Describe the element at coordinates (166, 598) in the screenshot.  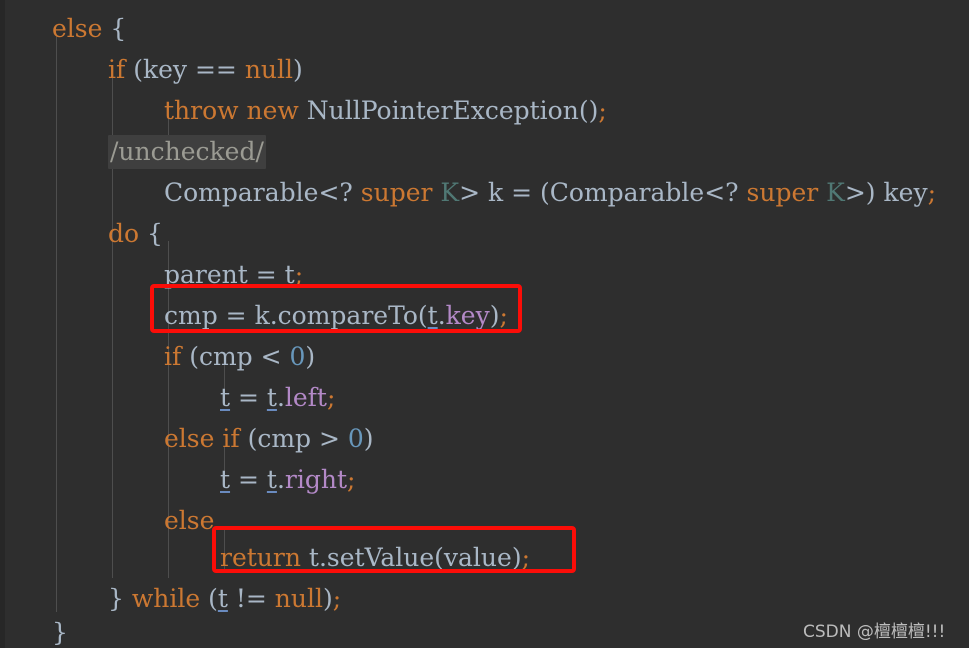
I see `code-token: while` at that location.